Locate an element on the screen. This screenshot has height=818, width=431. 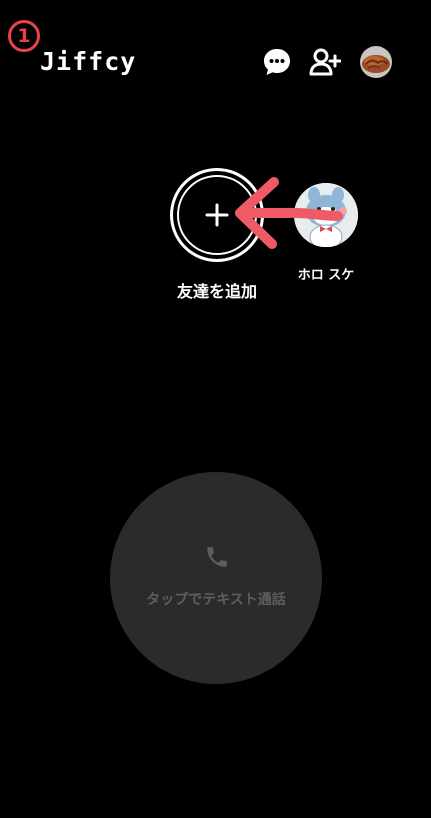
add-user-icon is located at coordinates (325, 62).